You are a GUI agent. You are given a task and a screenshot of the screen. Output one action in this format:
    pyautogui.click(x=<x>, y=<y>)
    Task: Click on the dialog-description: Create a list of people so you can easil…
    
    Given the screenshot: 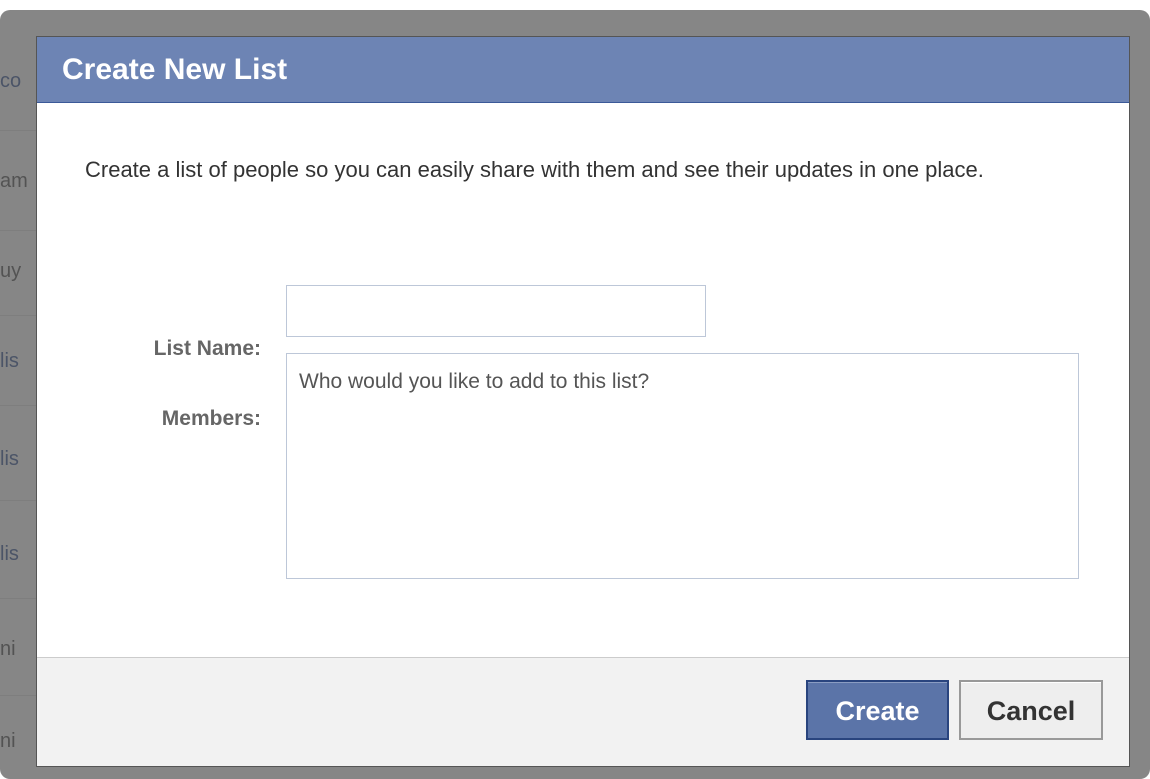 What is the action you would take?
    pyautogui.click(x=534, y=169)
    